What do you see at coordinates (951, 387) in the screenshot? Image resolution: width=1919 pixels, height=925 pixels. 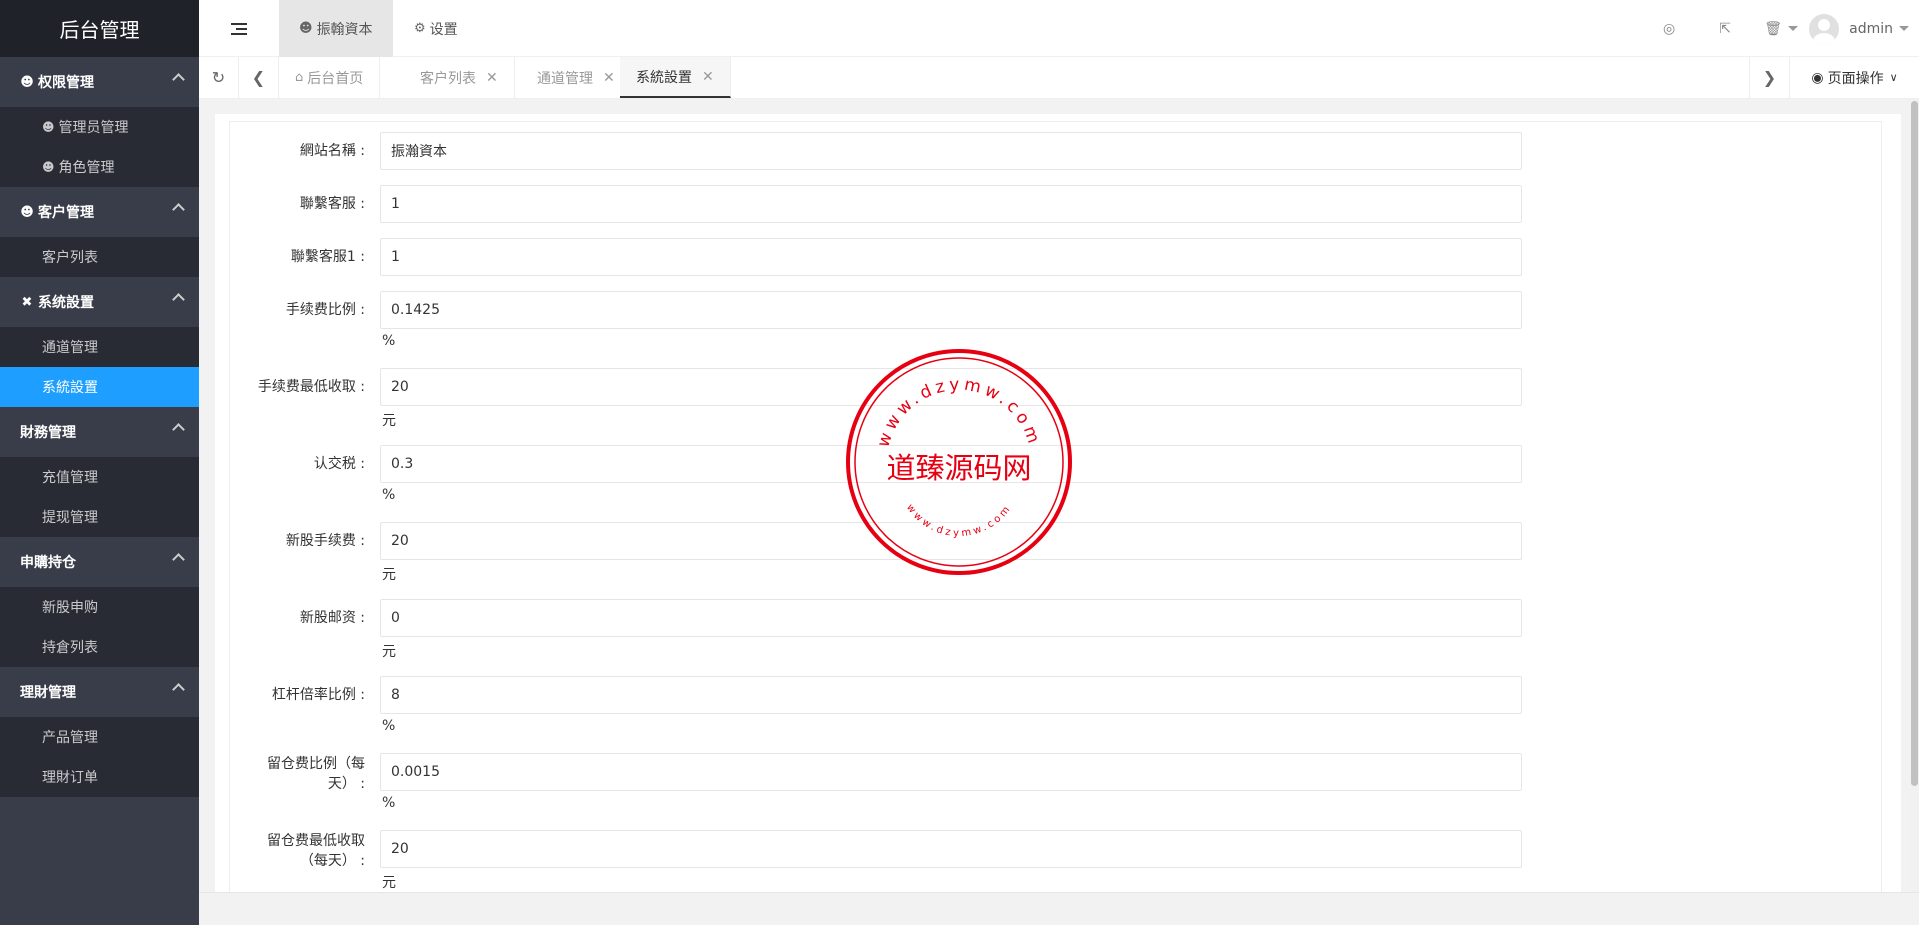 I see `min-fee-input: 20` at bounding box center [951, 387].